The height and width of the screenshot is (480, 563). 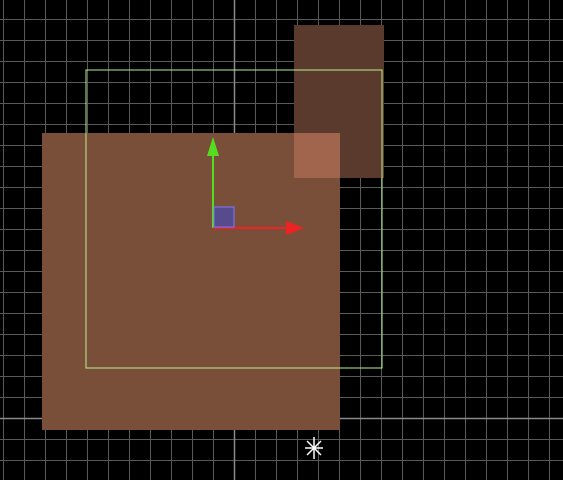 I want to click on square-handle-icon, so click(x=224, y=217).